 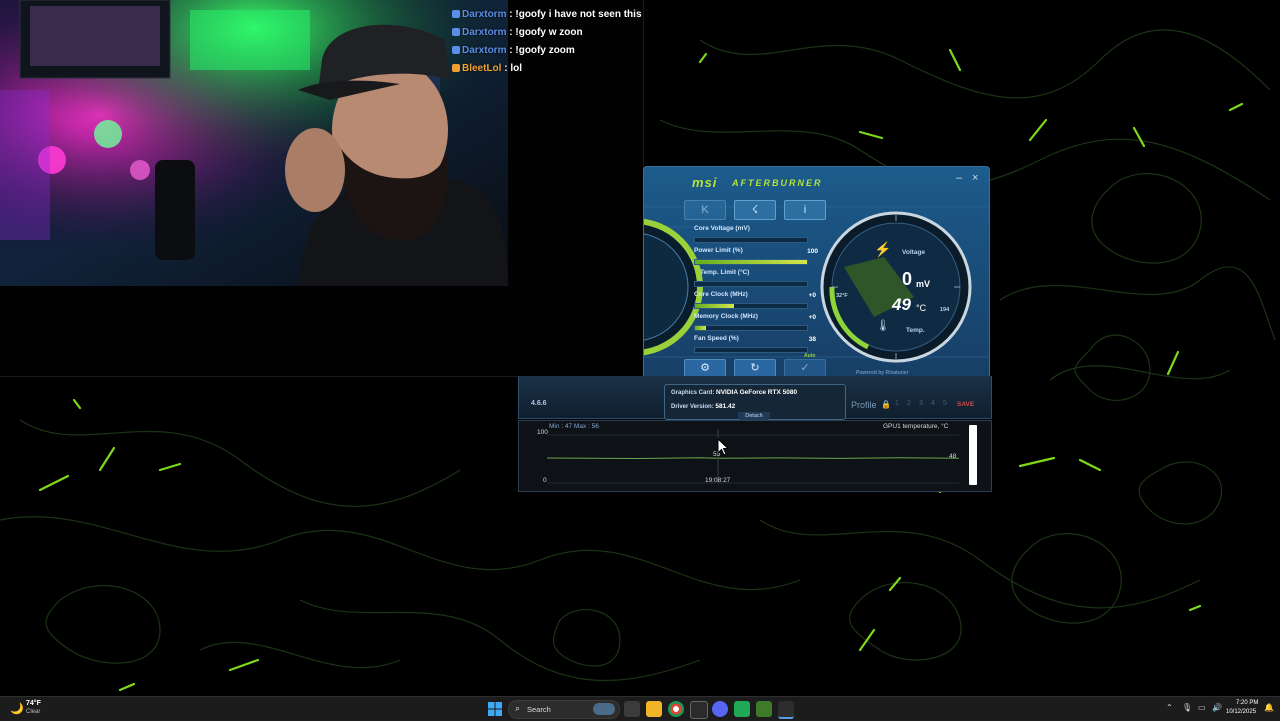 I want to click on chat-message: Darxtorm : !goofy i have not seen this, so click(x=547, y=15).